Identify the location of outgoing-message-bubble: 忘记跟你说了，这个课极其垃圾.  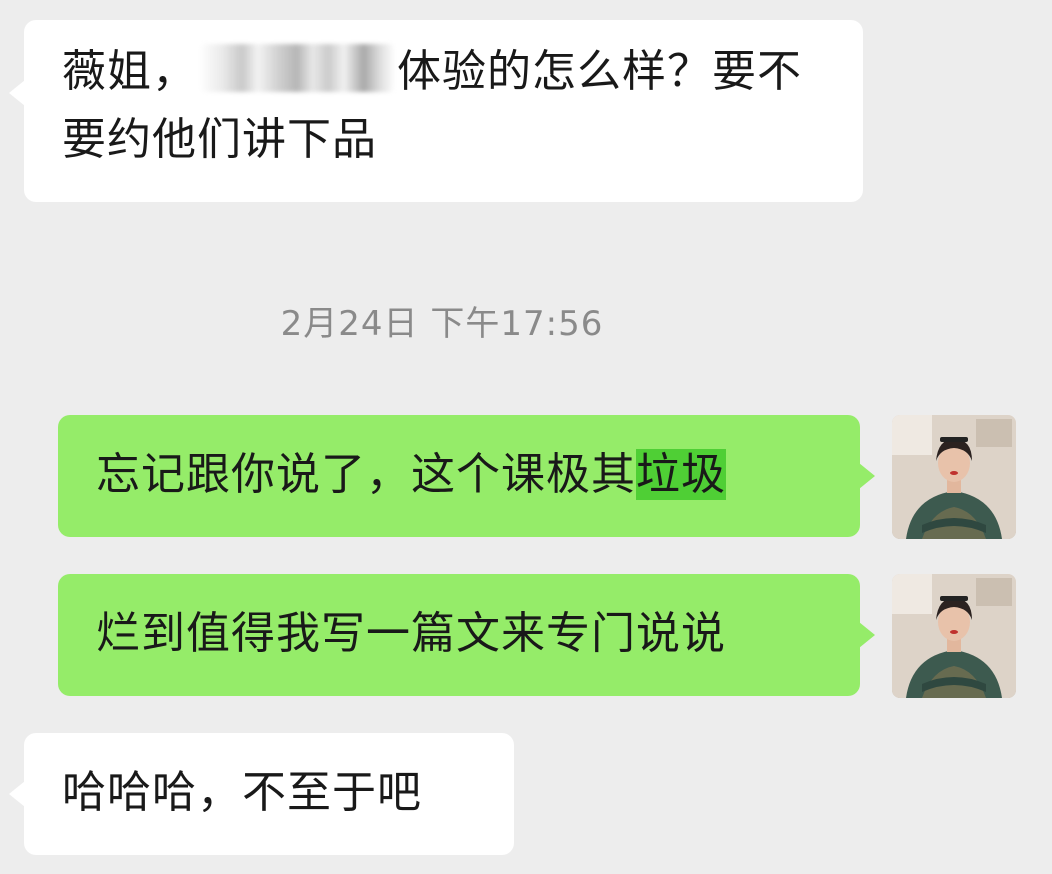
(466, 476).